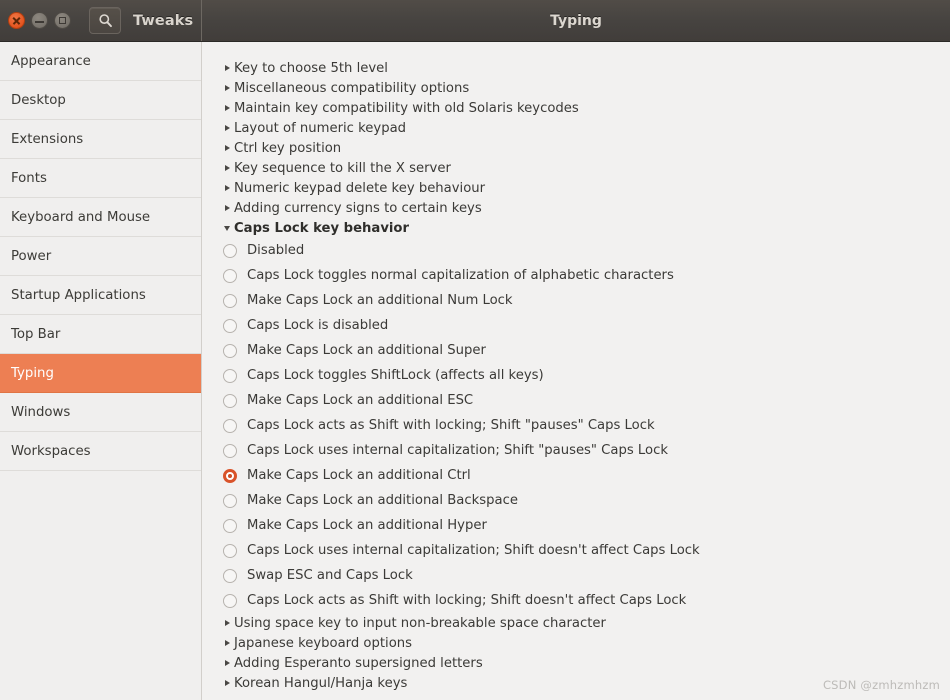 Image resolution: width=950 pixels, height=700 pixels. Describe the element at coordinates (380, 300) in the screenshot. I see `radio-option-label: Make Caps Lock an additional Num Lock` at that location.